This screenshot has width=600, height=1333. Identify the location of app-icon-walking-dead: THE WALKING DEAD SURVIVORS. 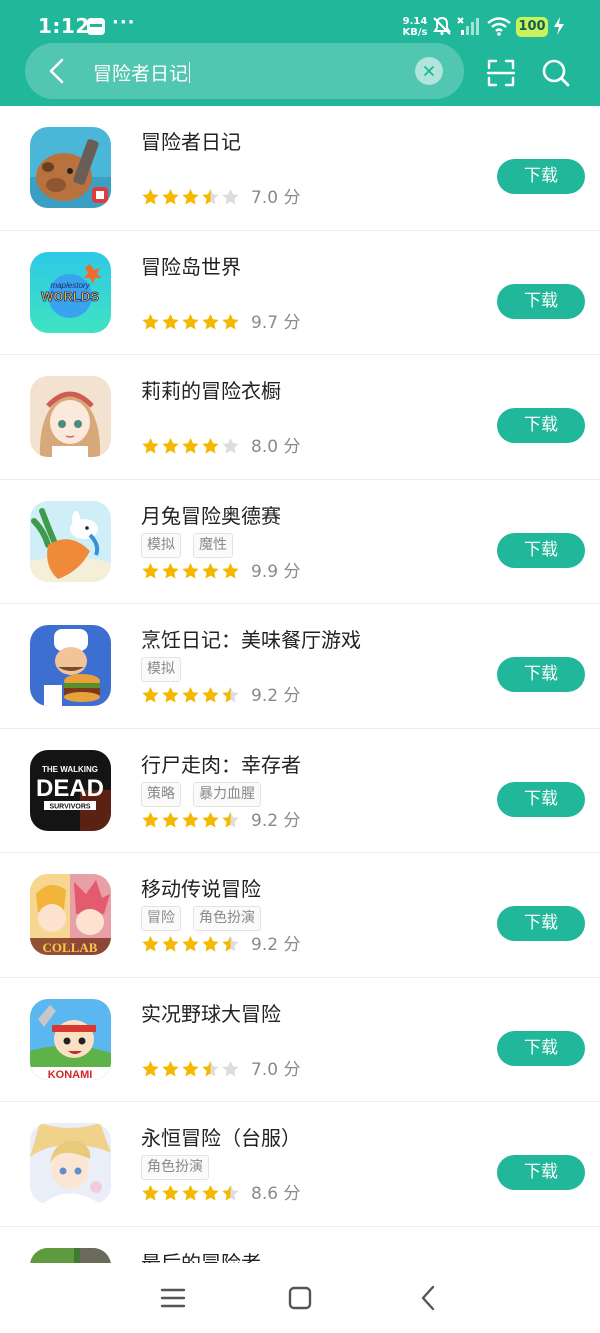
(70, 790).